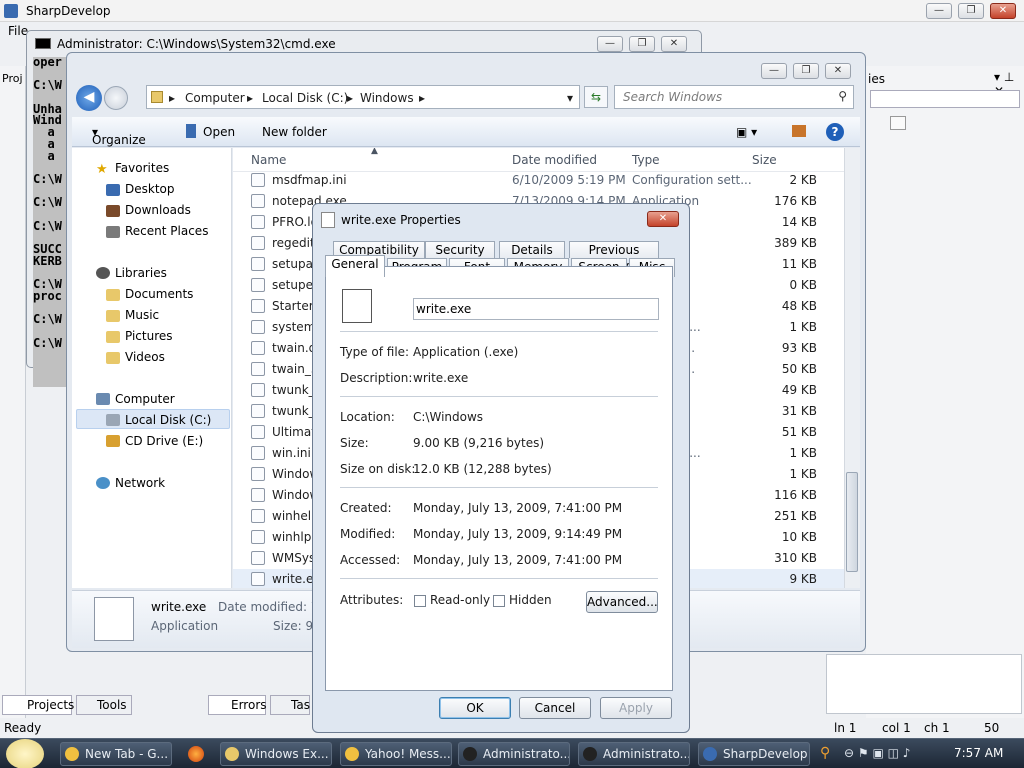  Describe the element at coordinates (25, 753) in the screenshot. I see `start-button` at that location.